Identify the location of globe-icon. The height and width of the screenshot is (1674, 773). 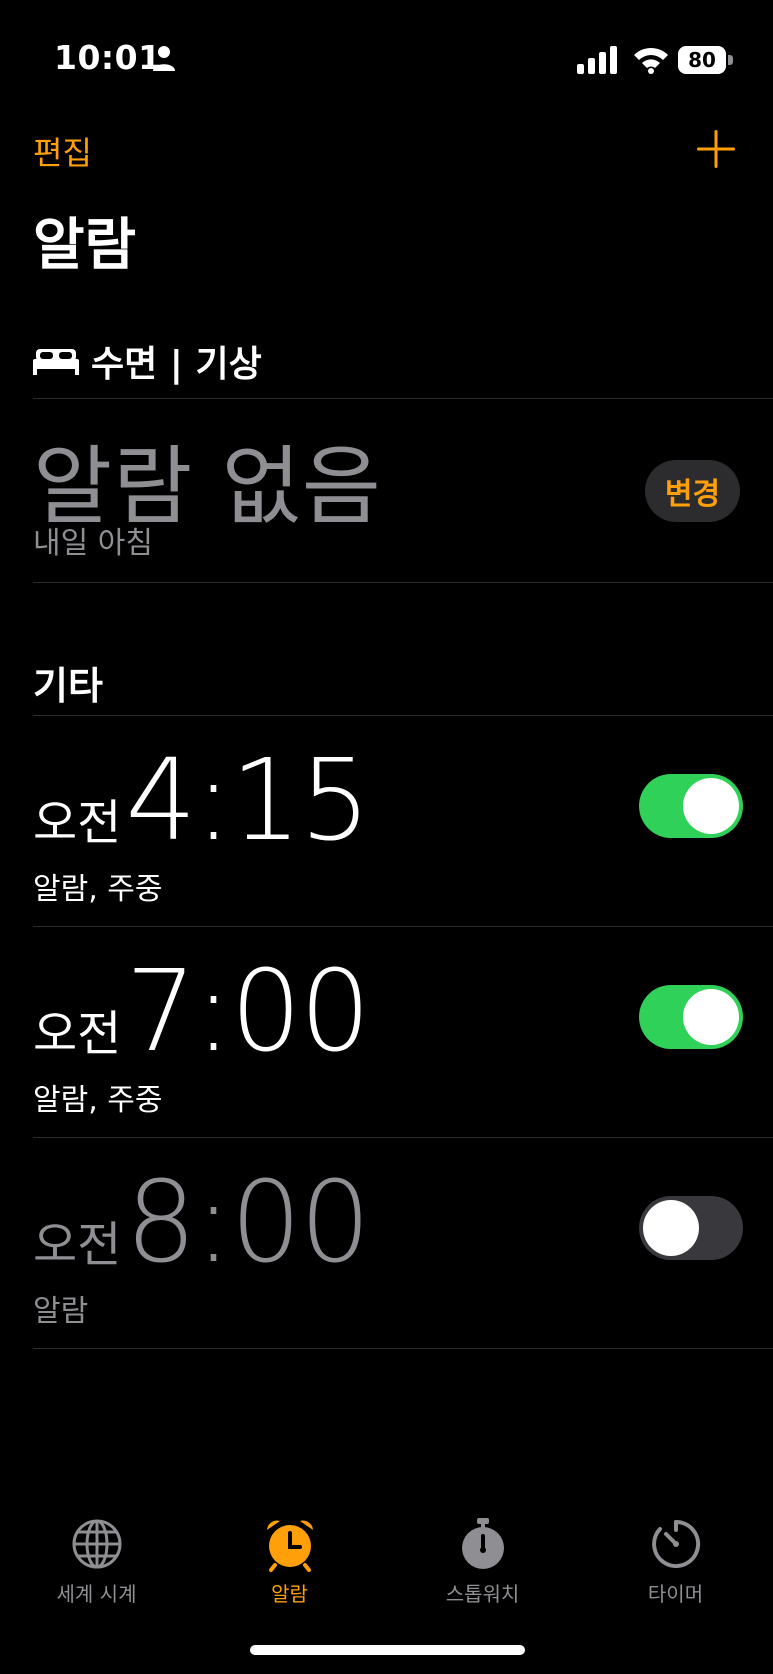
(96, 1544).